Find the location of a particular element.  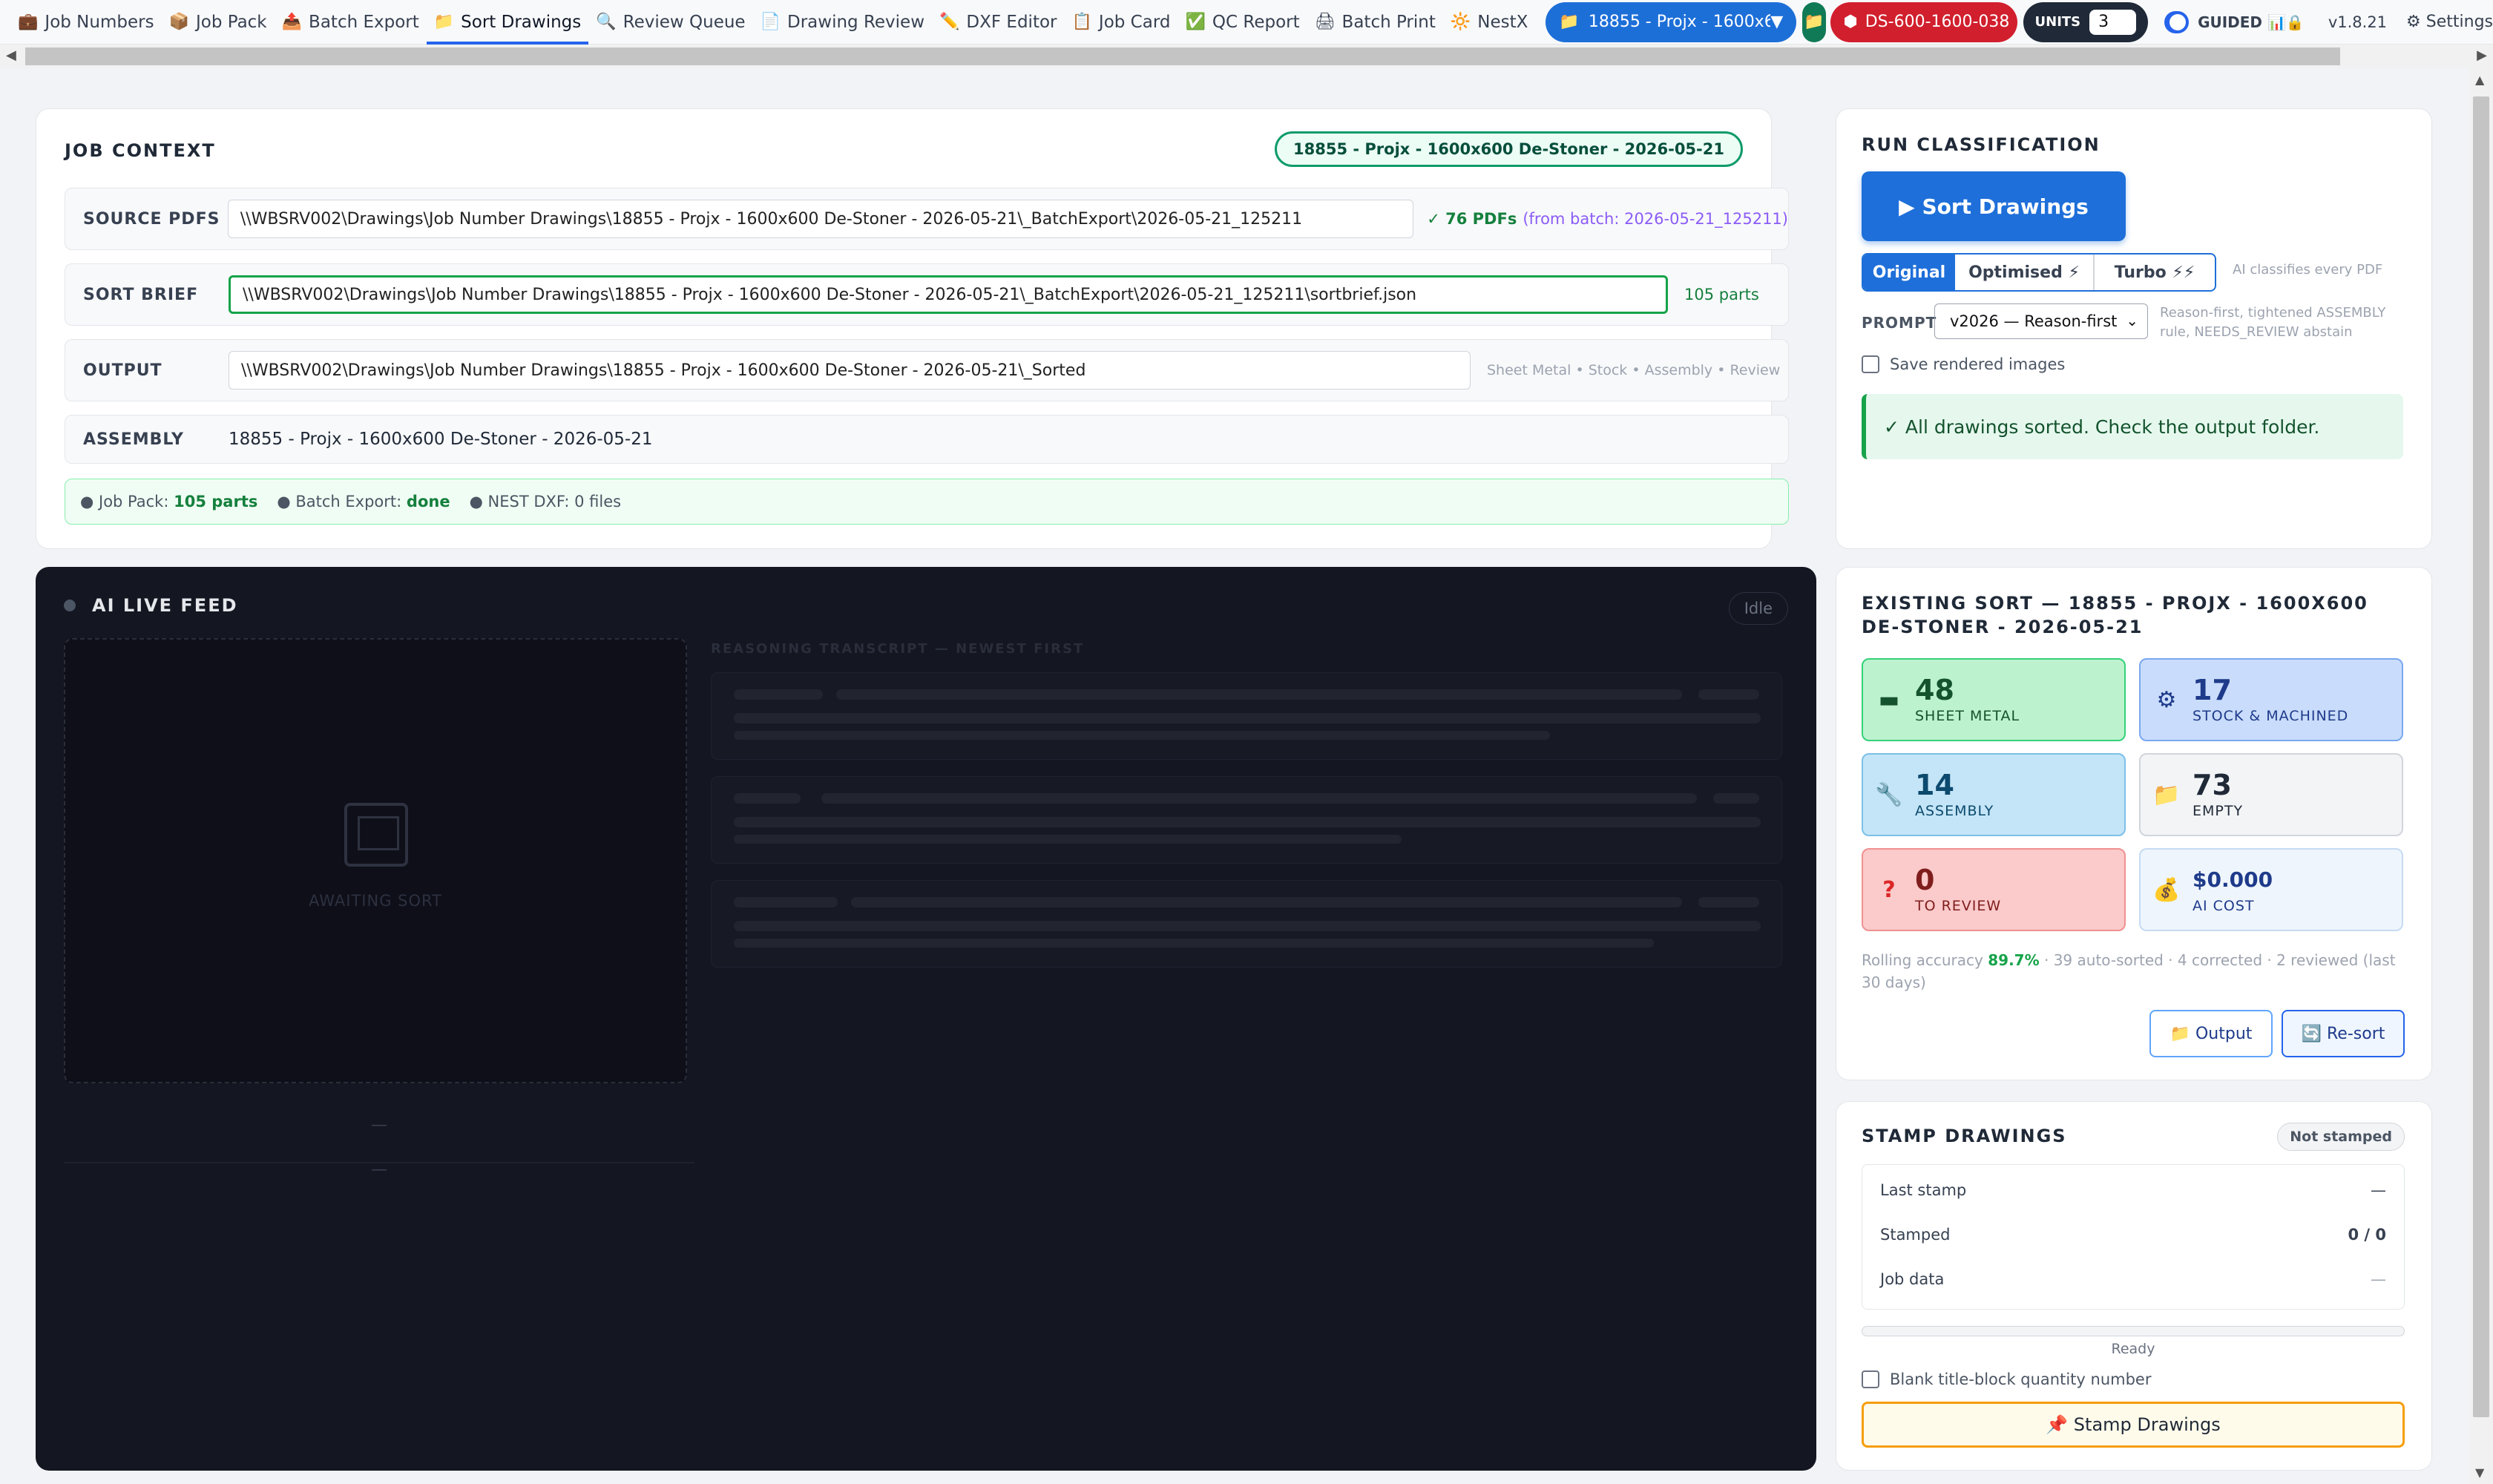

nav-job-numbers: 💼 Job Numbers is located at coordinates (86, 22).